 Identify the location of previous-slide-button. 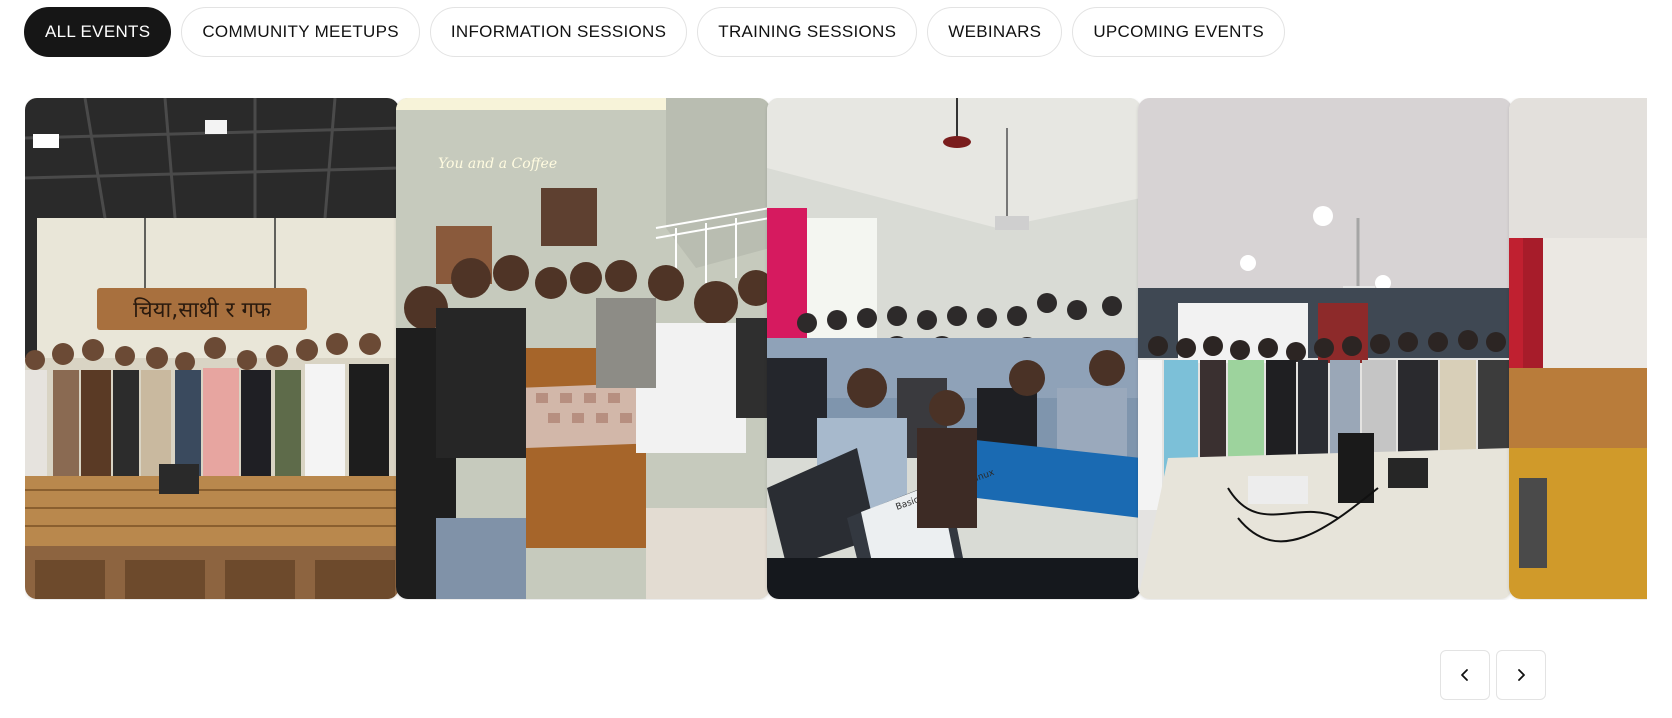
(1465, 675).